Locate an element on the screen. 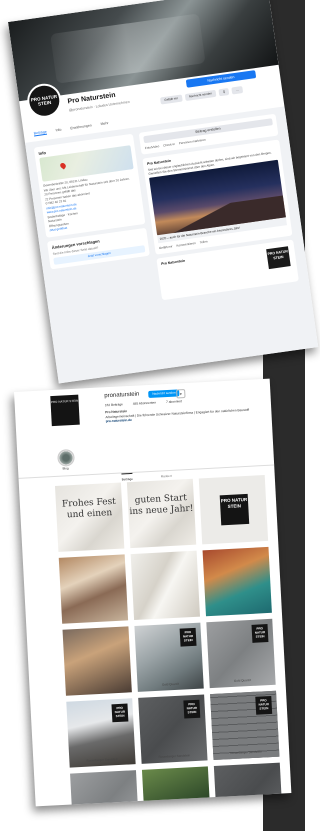  following-count: 7 abonniert is located at coordinates (174, 401).